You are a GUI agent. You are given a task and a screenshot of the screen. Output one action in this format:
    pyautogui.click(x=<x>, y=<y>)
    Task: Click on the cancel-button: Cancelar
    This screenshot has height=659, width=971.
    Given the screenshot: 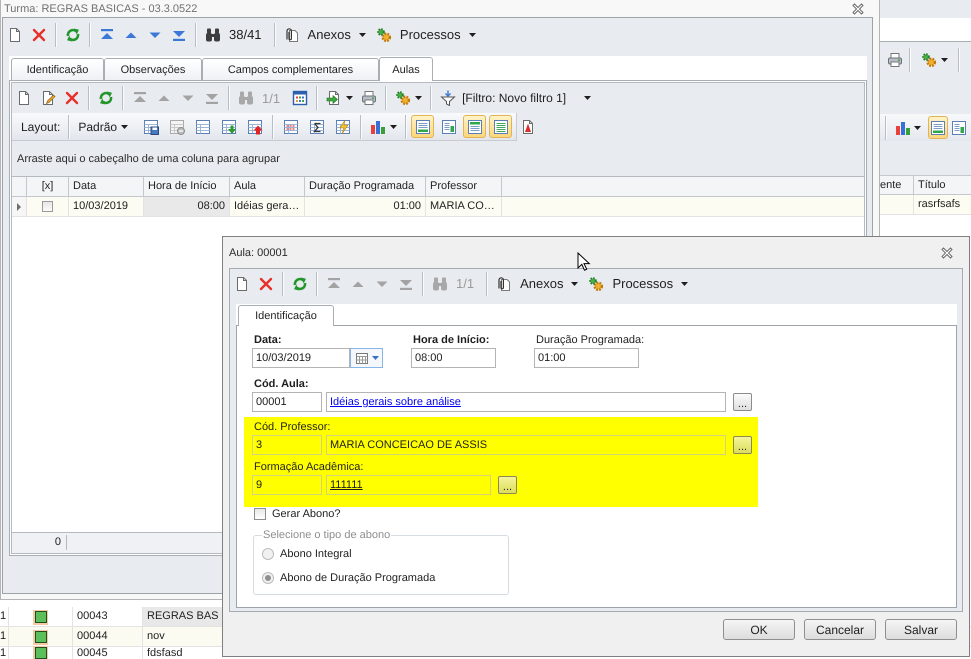 What is the action you would take?
    pyautogui.click(x=840, y=629)
    